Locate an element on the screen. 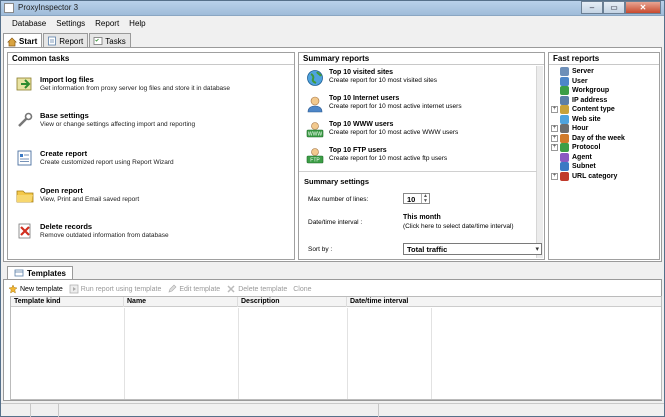  fast-report-label: User is located at coordinates (580, 81).